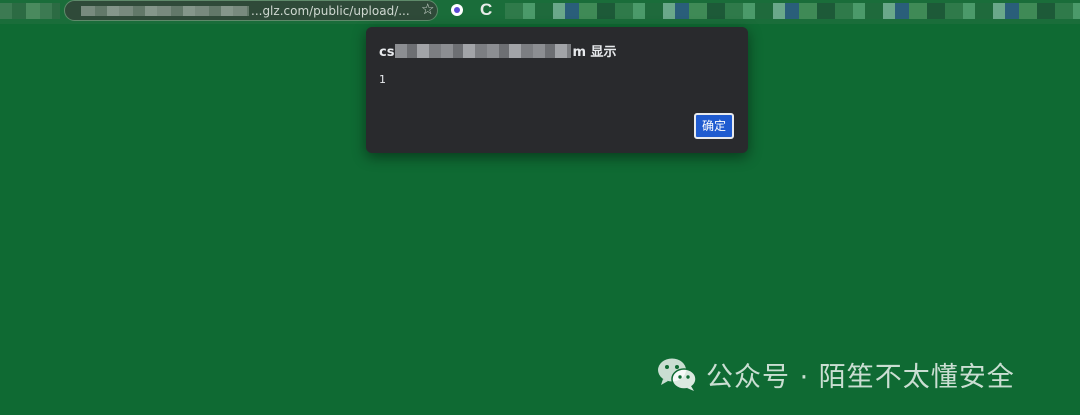 The image size is (1080, 415). I want to click on watermark: 公众号 · 陌笙不太懂安全, so click(835, 374).